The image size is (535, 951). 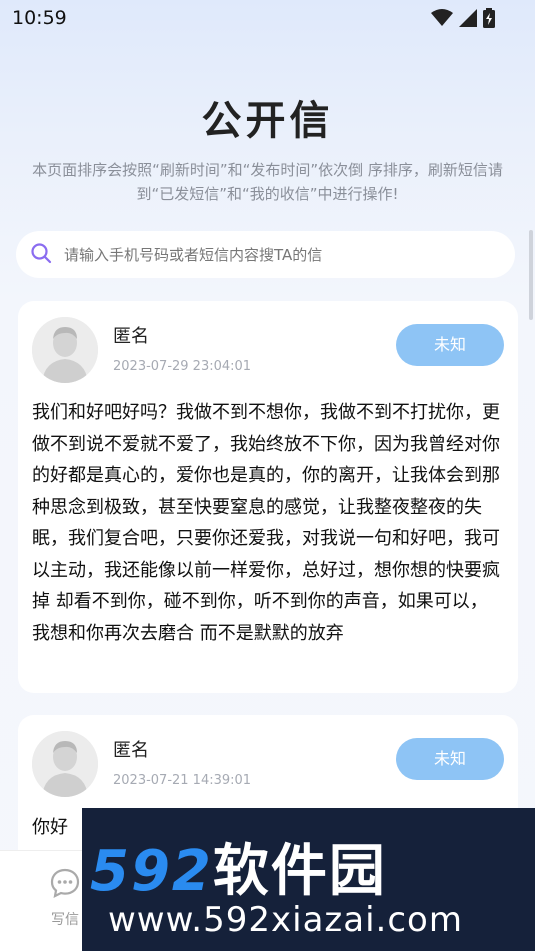 What do you see at coordinates (39, 18) in the screenshot?
I see `status-time: 10:59` at bounding box center [39, 18].